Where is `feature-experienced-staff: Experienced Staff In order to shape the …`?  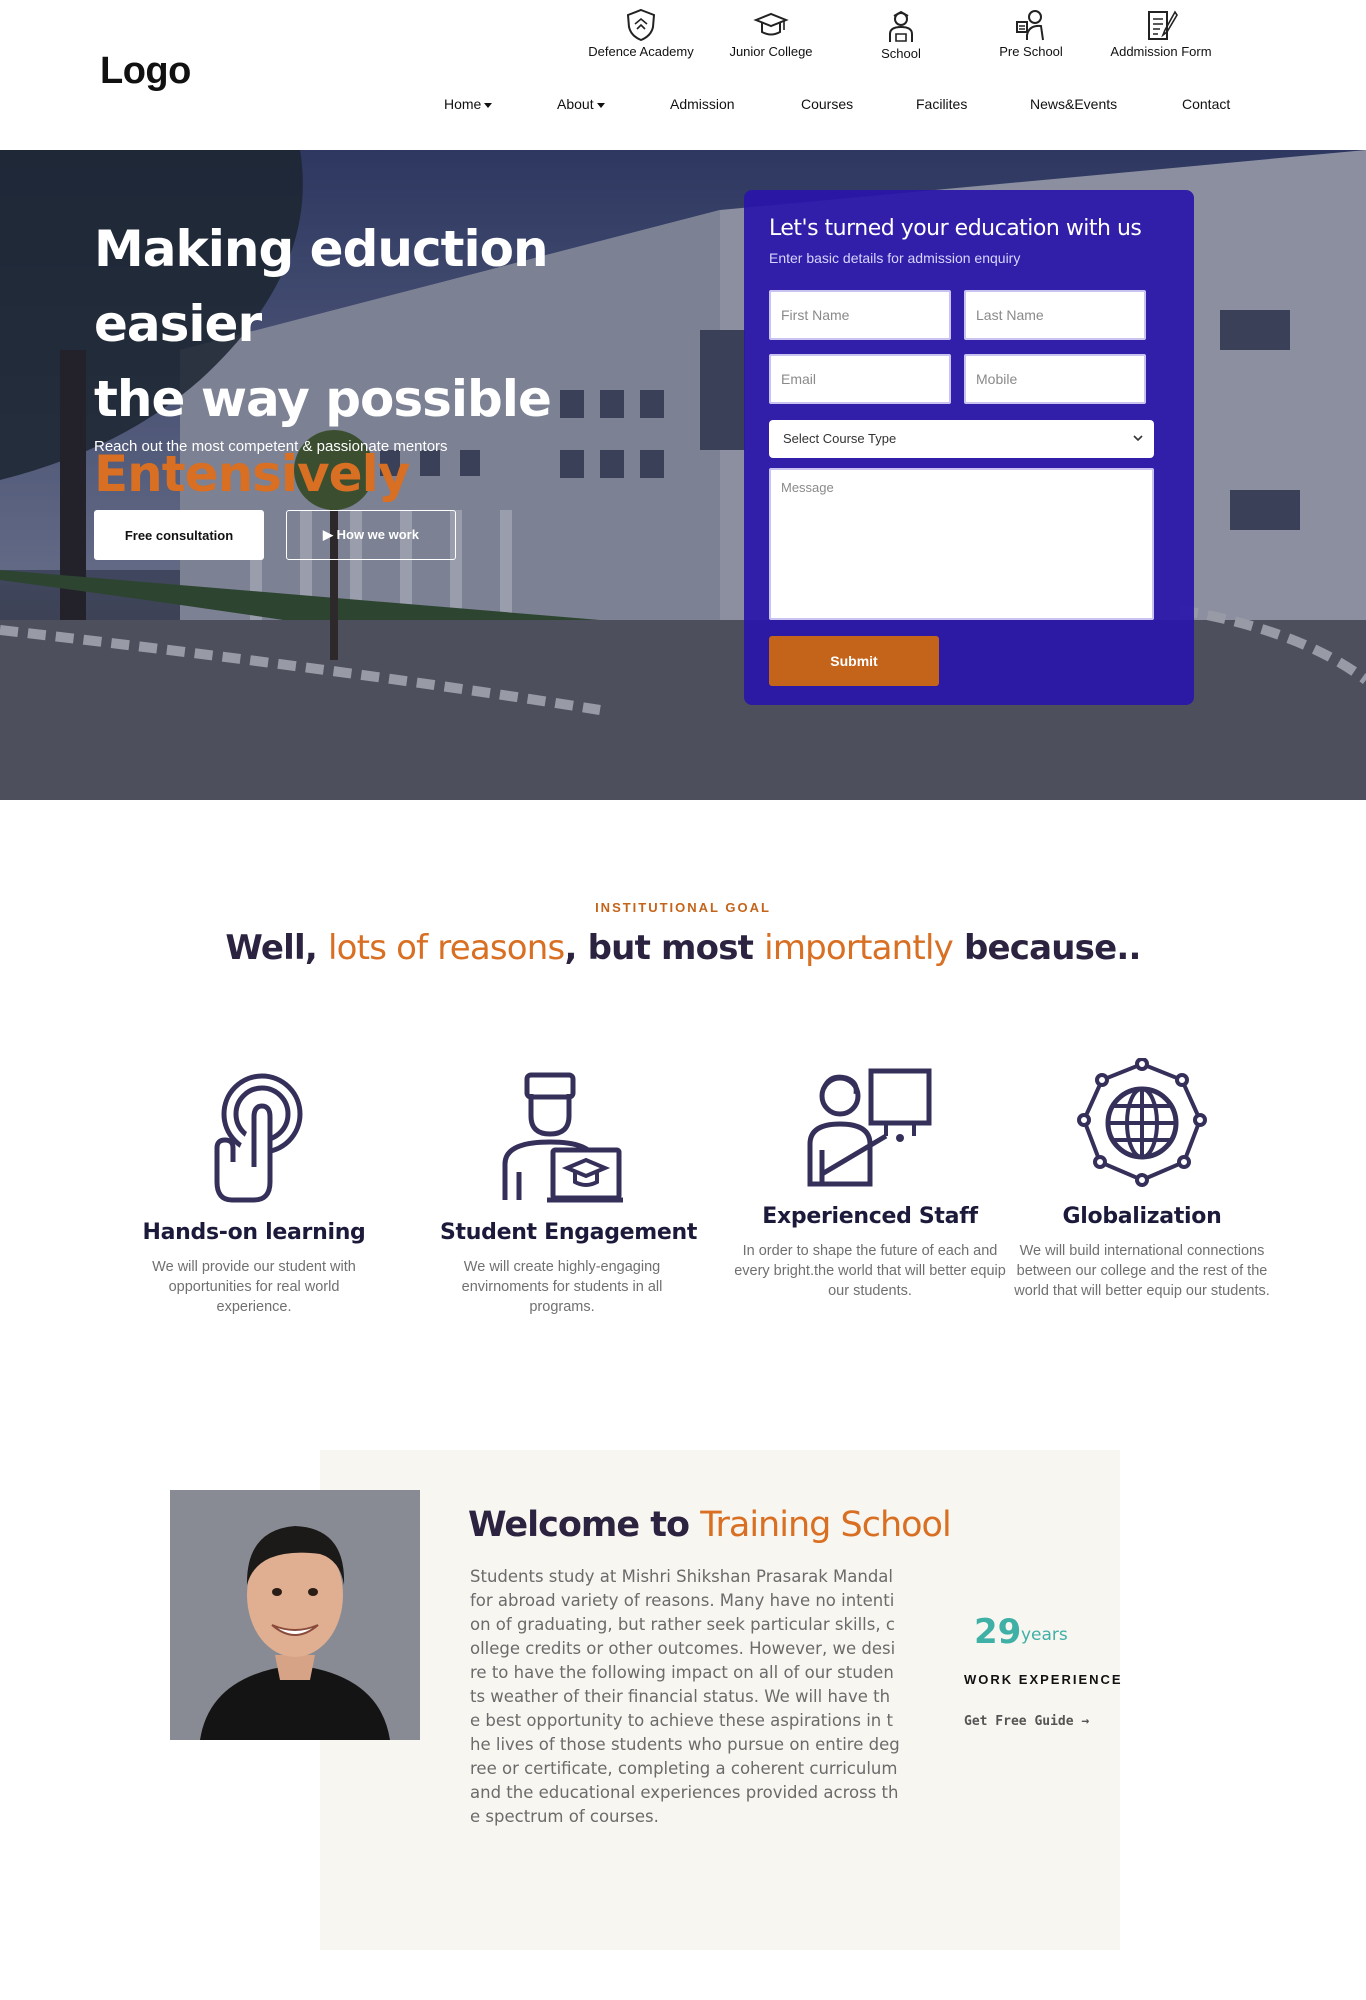 feature-experienced-staff: Experienced Staff In order to shape the … is located at coordinates (870, 1183).